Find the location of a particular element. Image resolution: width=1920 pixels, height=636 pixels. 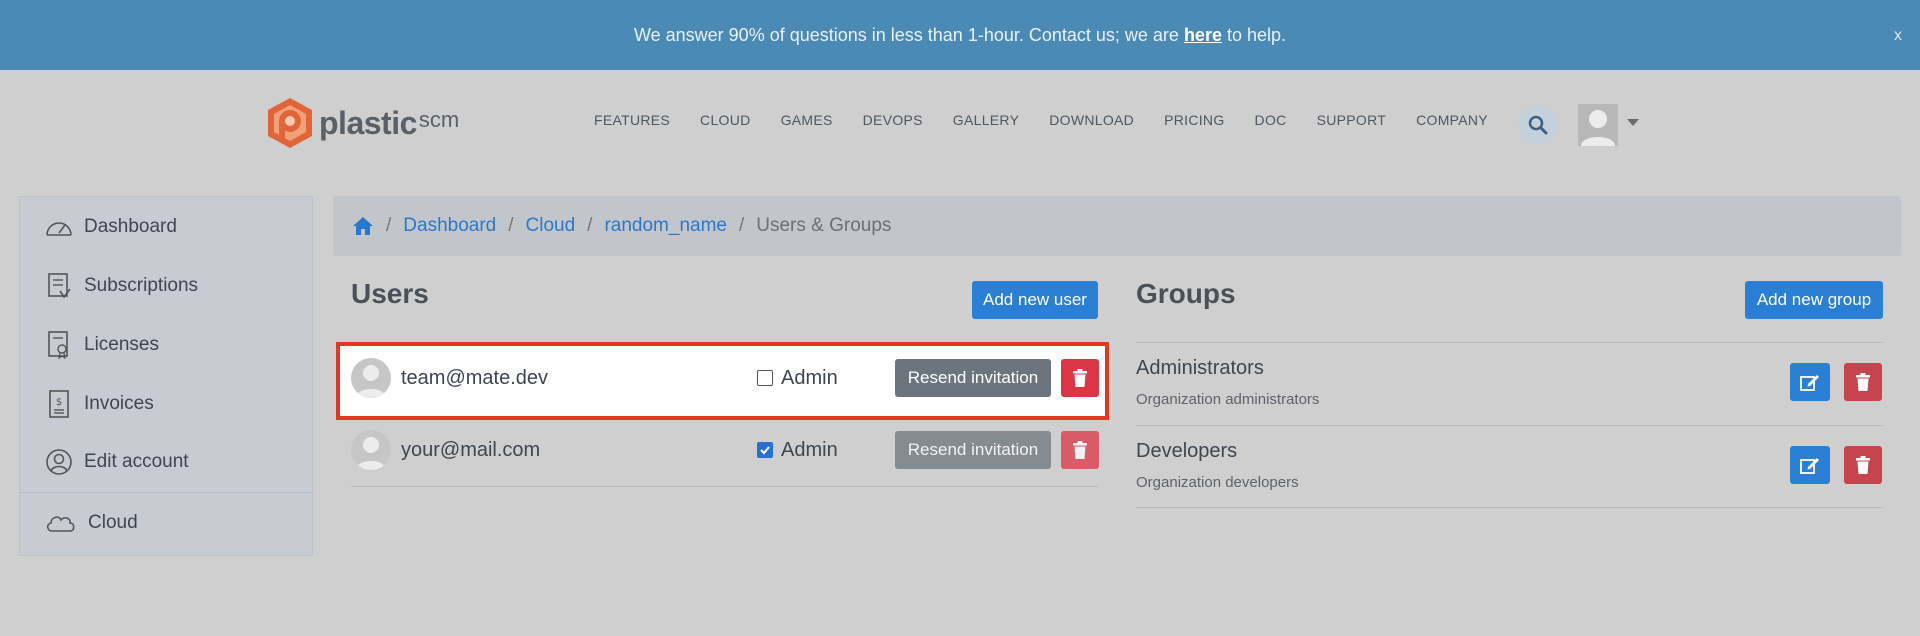

sidebar-item-label: Dashboard is located at coordinates (130, 226).